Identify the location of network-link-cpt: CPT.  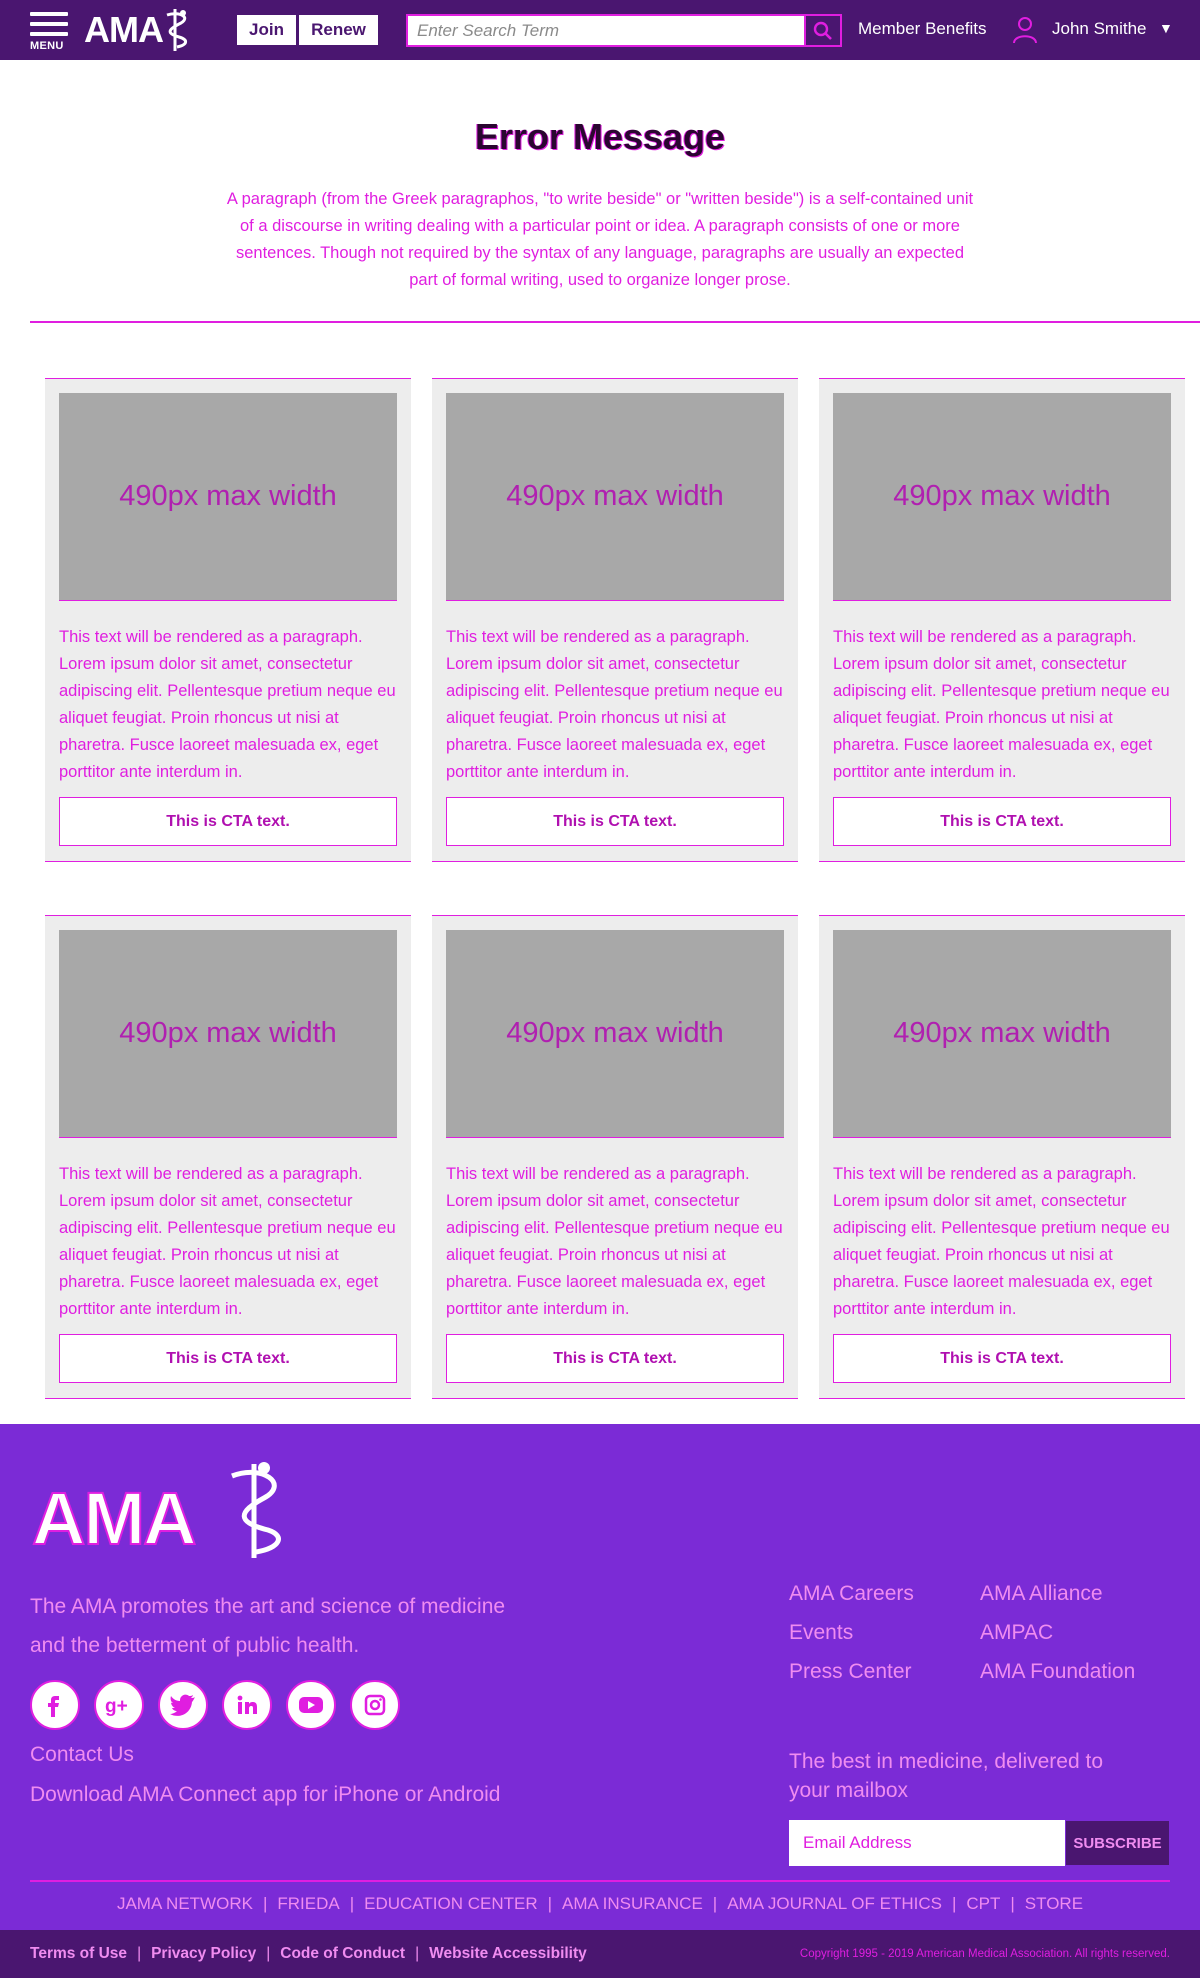
(983, 1903).